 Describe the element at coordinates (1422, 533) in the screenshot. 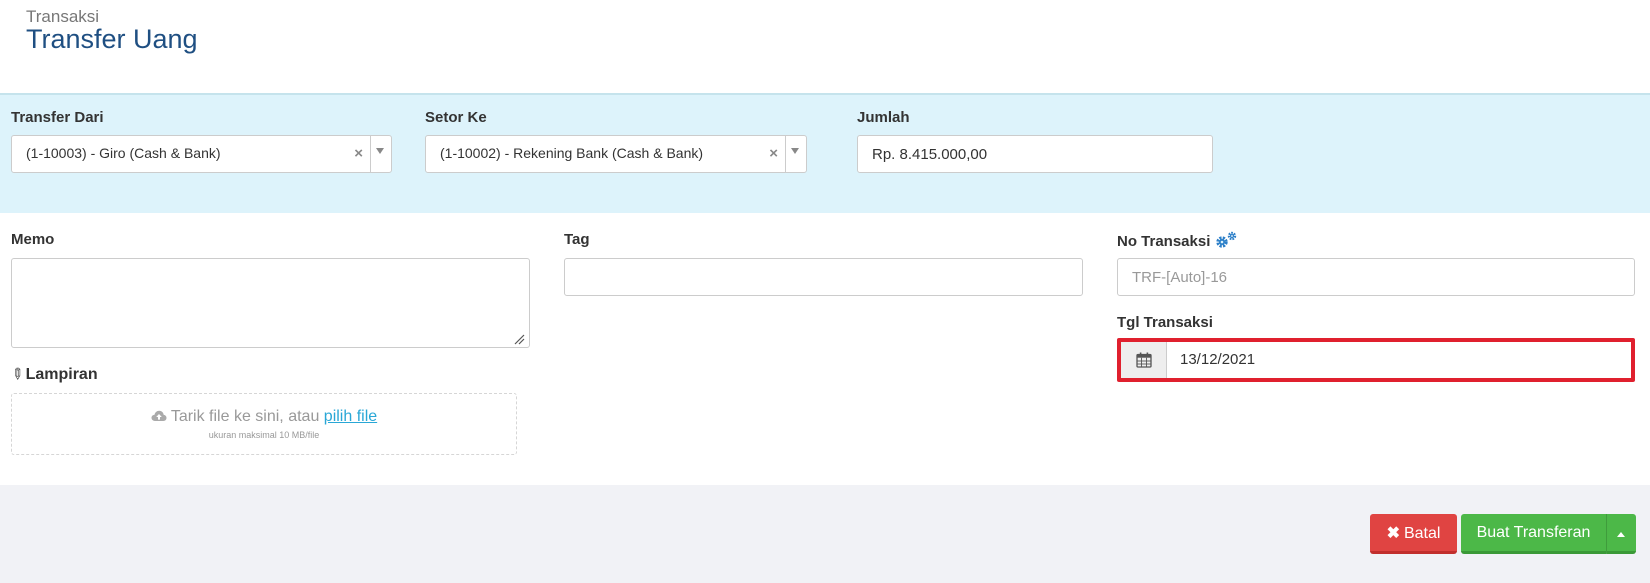

I see `cancel-button-label: Batal` at that location.